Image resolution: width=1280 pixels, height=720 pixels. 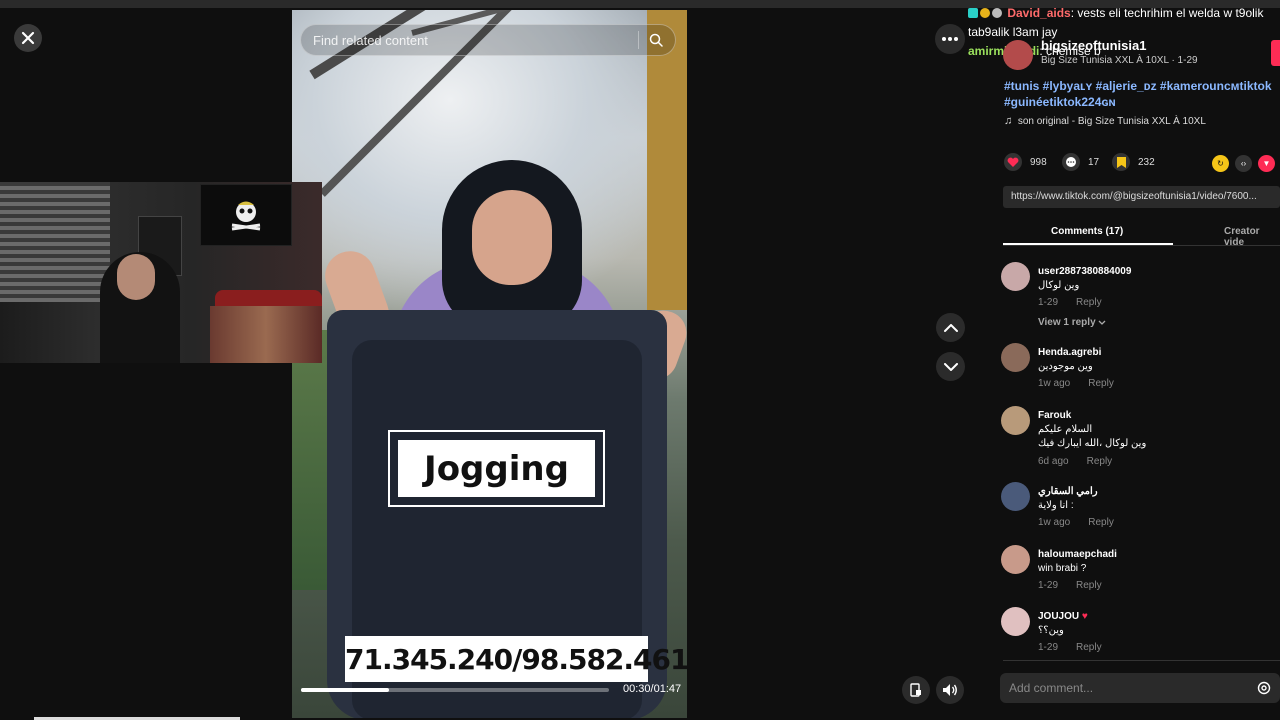 I want to click on comment-button: 17, so click(x=1080, y=162).